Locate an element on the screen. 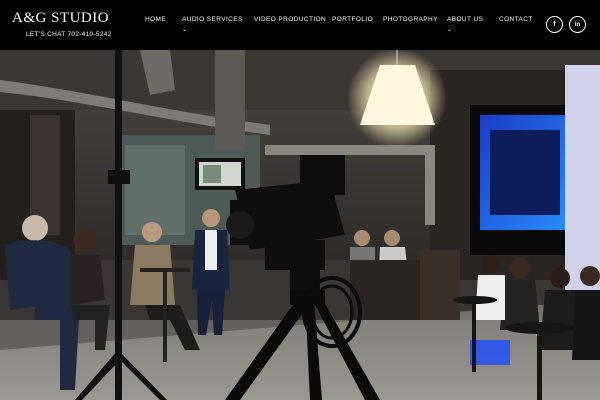  linkedin-icon: in is located at coordinates (577, 24).